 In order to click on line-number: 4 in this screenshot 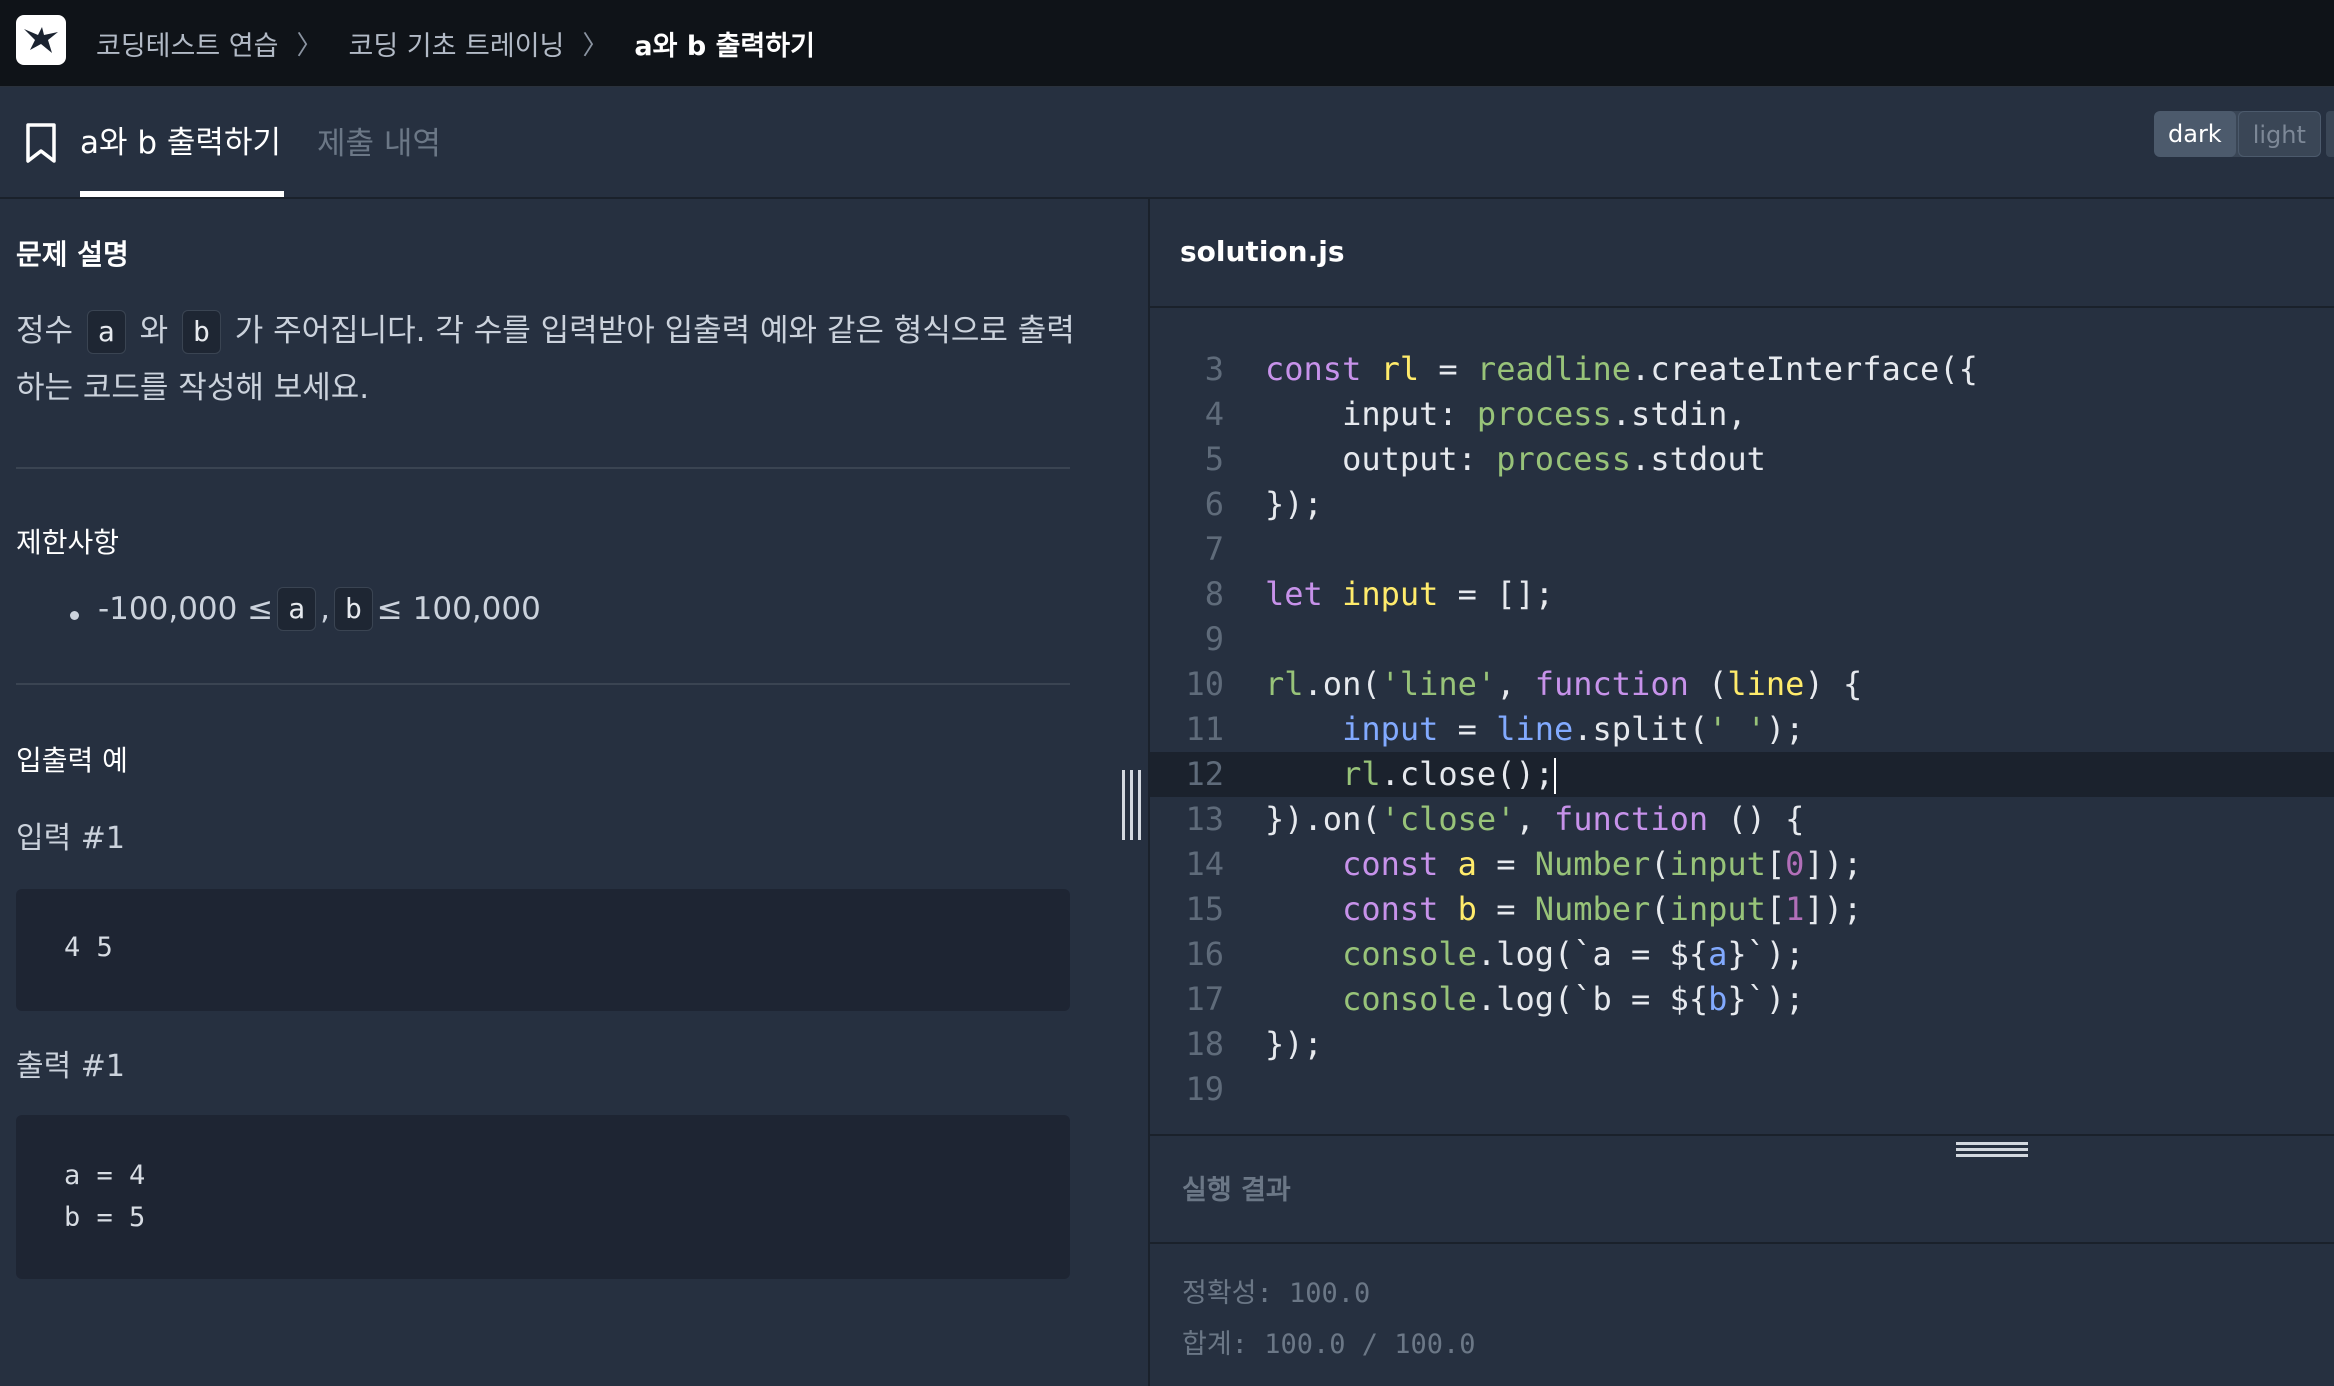, I will do `click(1214, 414)`.